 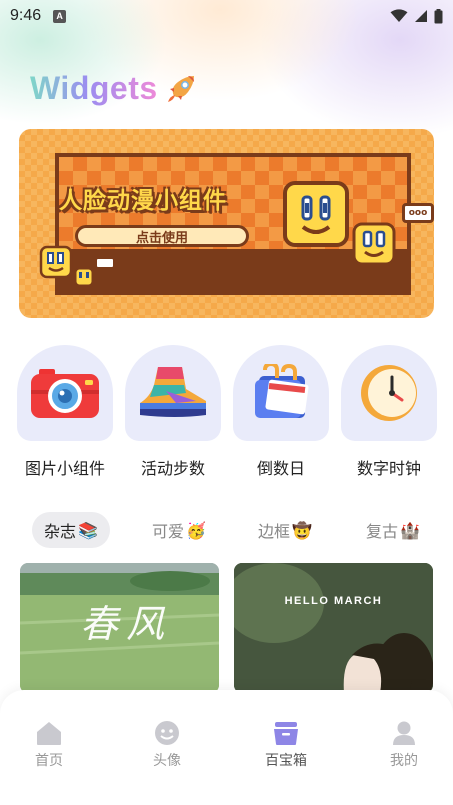 What do you see at coordinates (172, 468) in the screenshot?
I see `category-label: 活动步数` at bounding box center [172, 468].